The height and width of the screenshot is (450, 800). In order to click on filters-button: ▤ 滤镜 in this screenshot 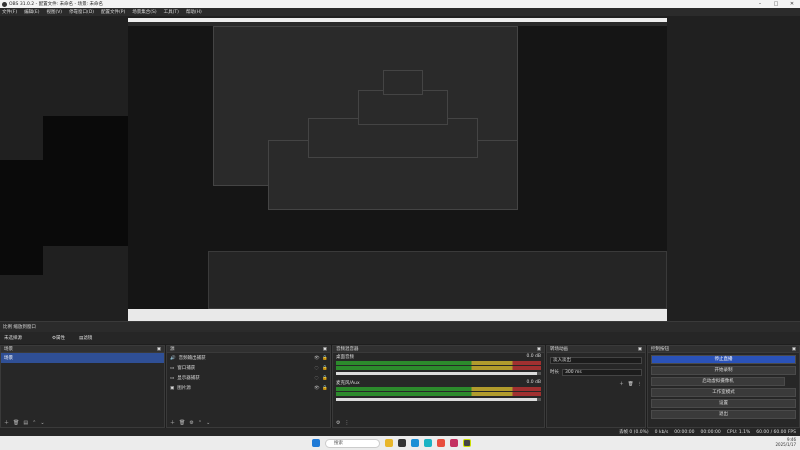, I will do `click(85, 338)`.